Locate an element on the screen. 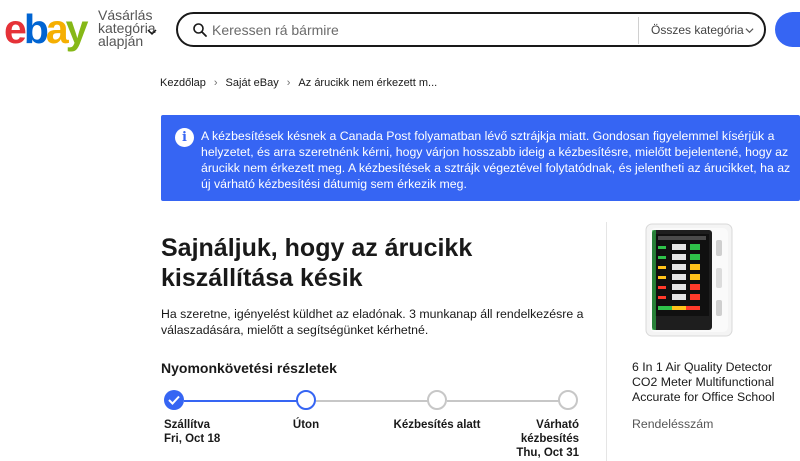  step-label-out-for-delivery: Kézbesítés alatt is located at coordinates (437, 425).